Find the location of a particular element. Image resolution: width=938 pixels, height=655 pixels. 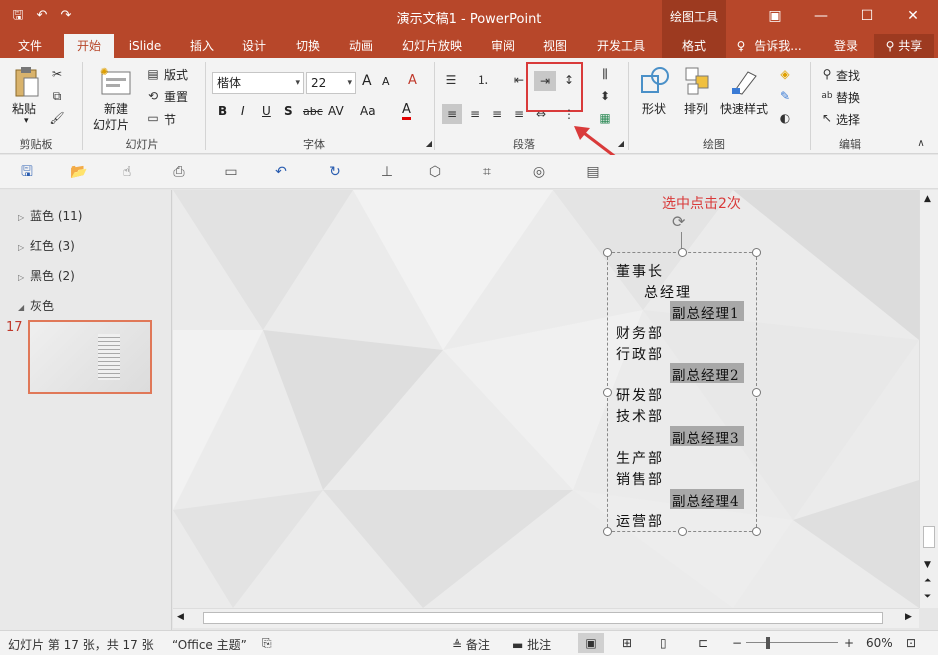

copy-icon: ⧉ is located at coordinates (57, 96).